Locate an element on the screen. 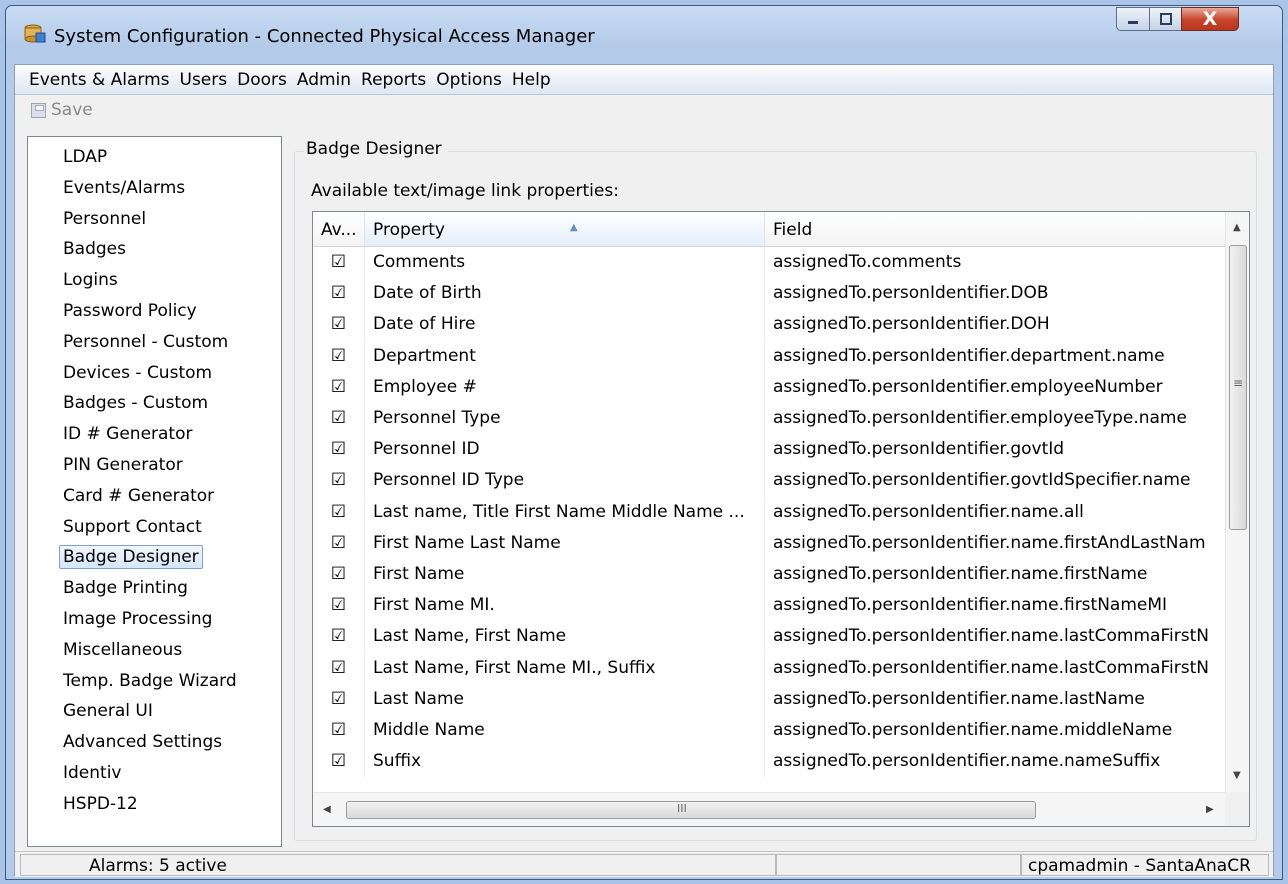  nav-item: Logins is located at coordinates (154, 281).